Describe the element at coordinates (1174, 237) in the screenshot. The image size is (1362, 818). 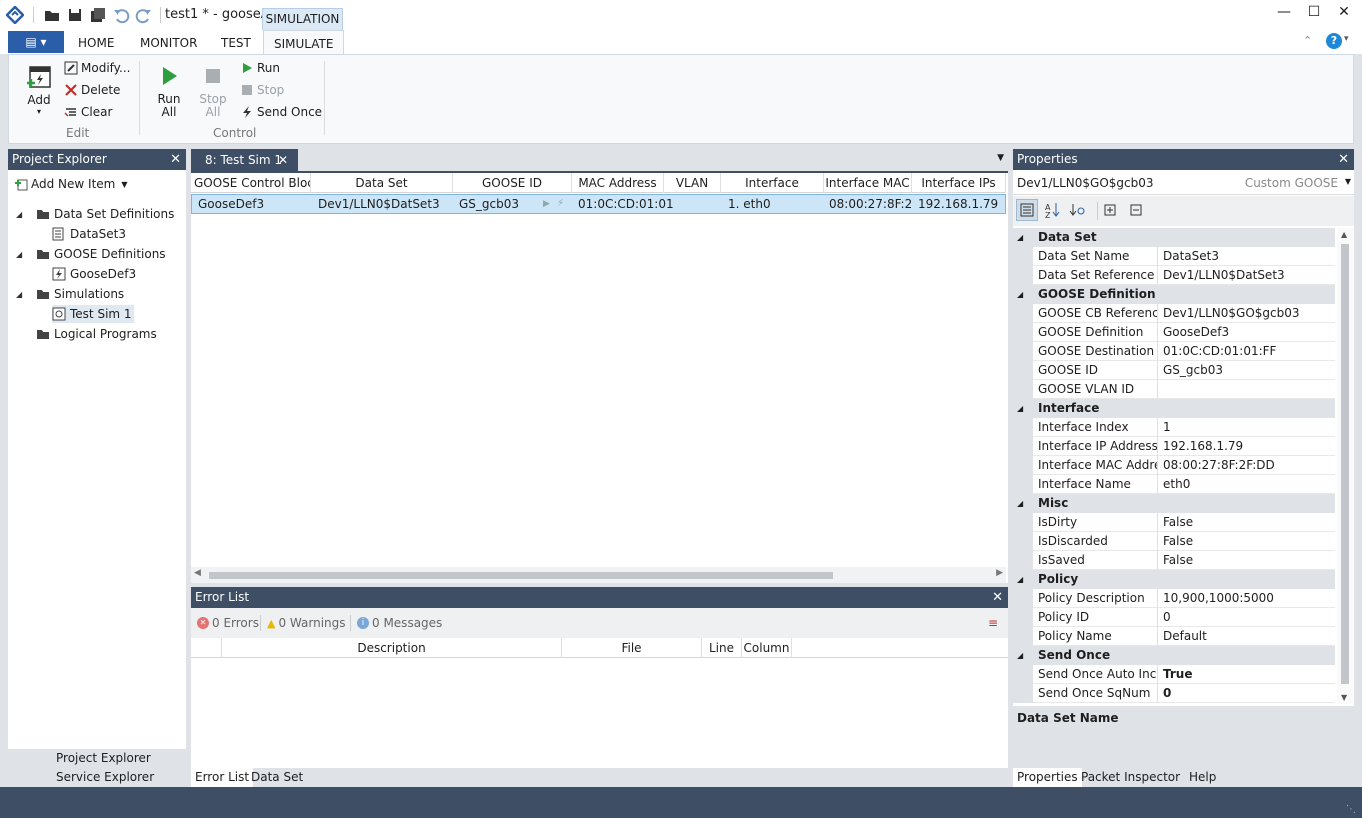
I see `category-data-set: ◢ Data Set` at that location.